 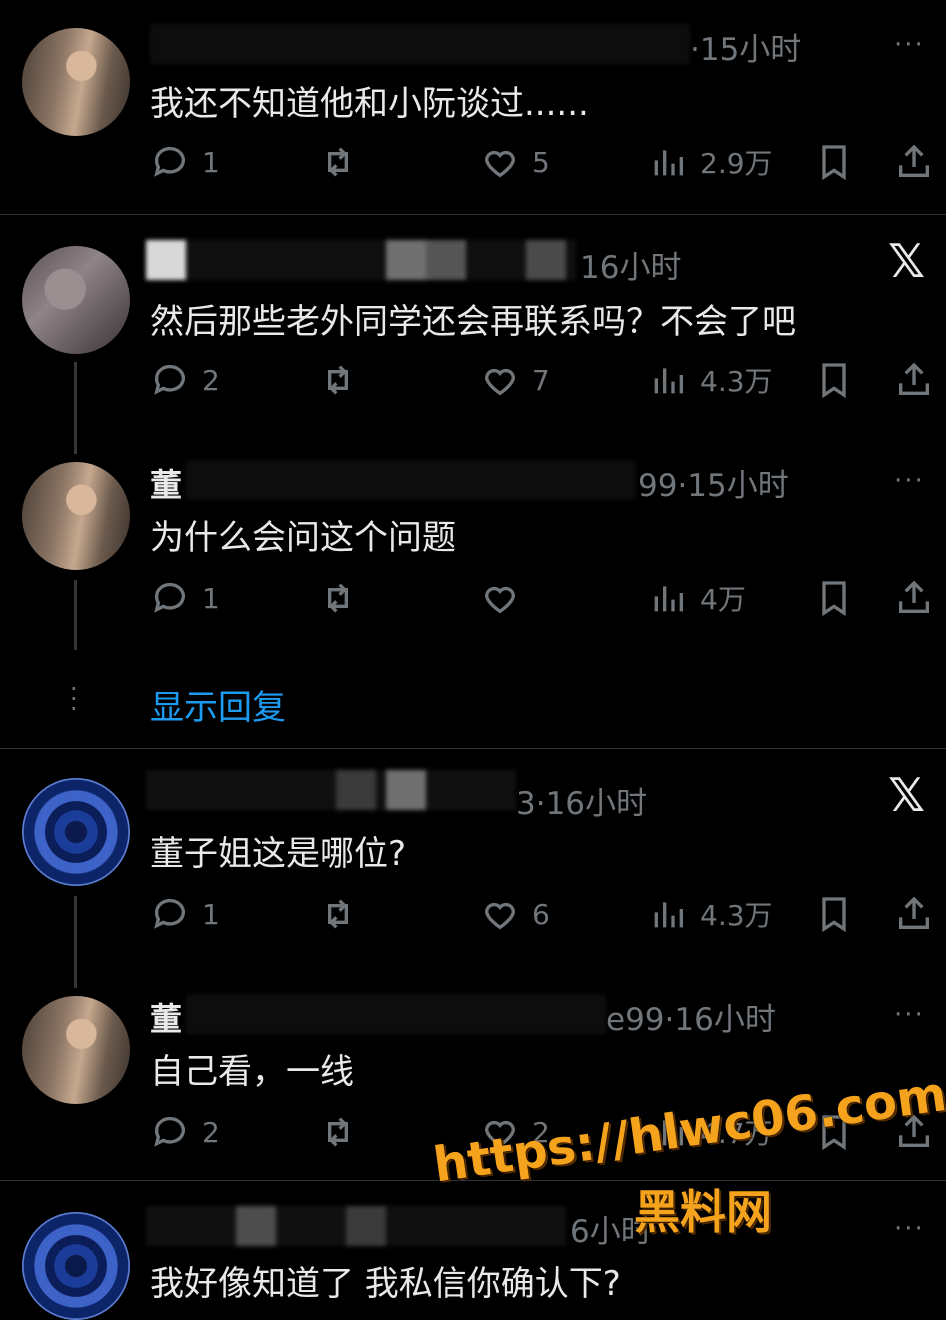 I want to click on view-count: 4.3万, so click(x=736, y=381).